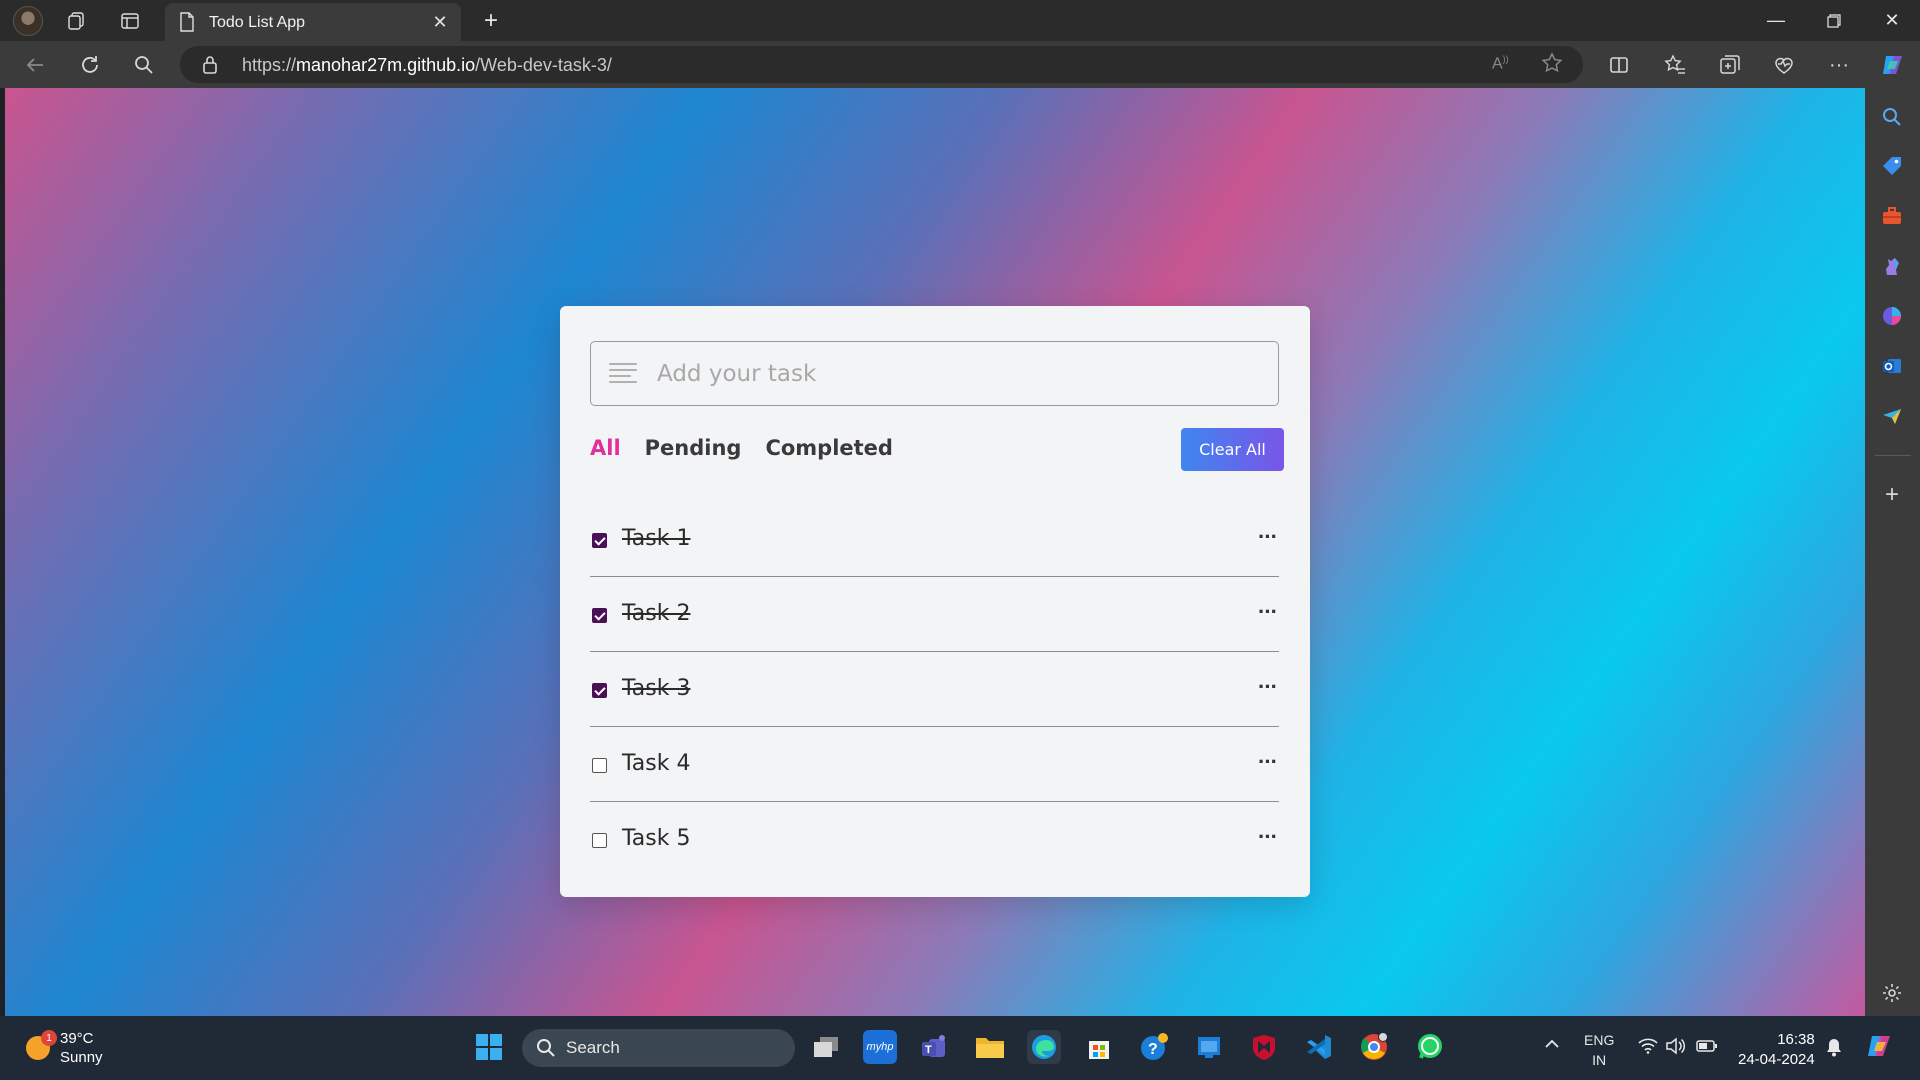  I want to click on clock-time: 16:38, so click(1796, 1039).